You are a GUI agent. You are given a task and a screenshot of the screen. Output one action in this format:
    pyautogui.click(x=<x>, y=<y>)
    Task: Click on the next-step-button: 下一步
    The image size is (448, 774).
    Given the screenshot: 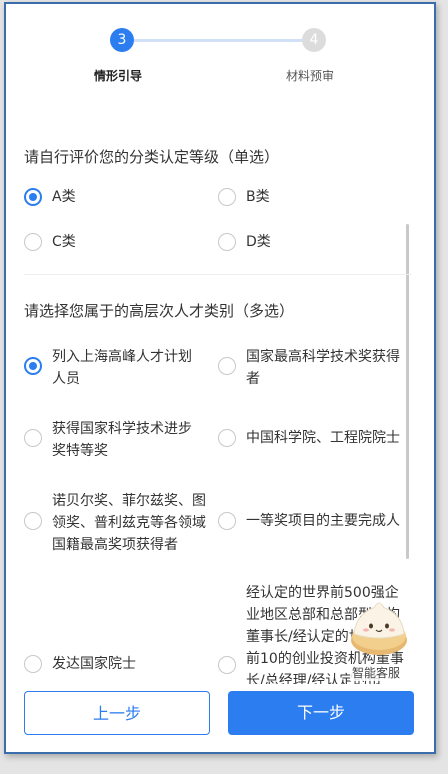 What is the action you would take?
    pyautogui.click(x=321, y=713)
    